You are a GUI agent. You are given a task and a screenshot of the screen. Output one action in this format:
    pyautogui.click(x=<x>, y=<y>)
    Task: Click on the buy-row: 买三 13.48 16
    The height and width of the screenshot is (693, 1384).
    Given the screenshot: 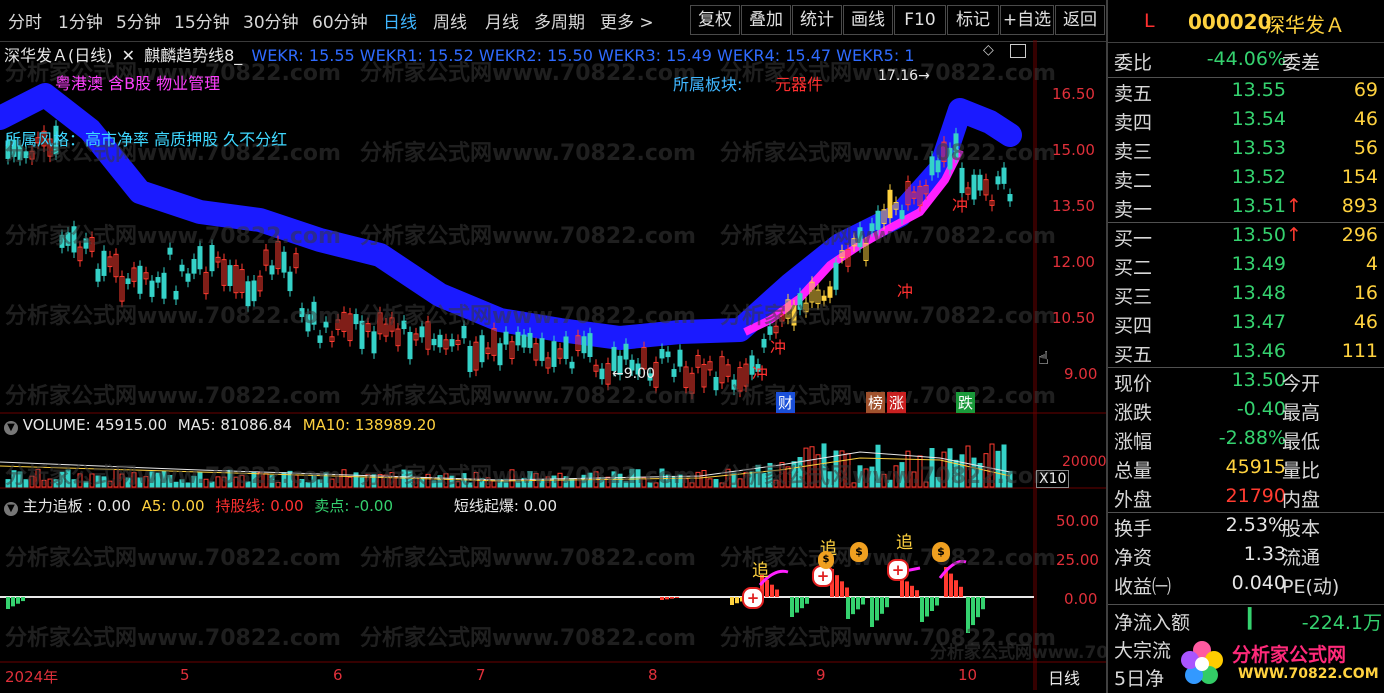 What is the action you would take?
    pyautogui.click(x=1246, y=296)
    